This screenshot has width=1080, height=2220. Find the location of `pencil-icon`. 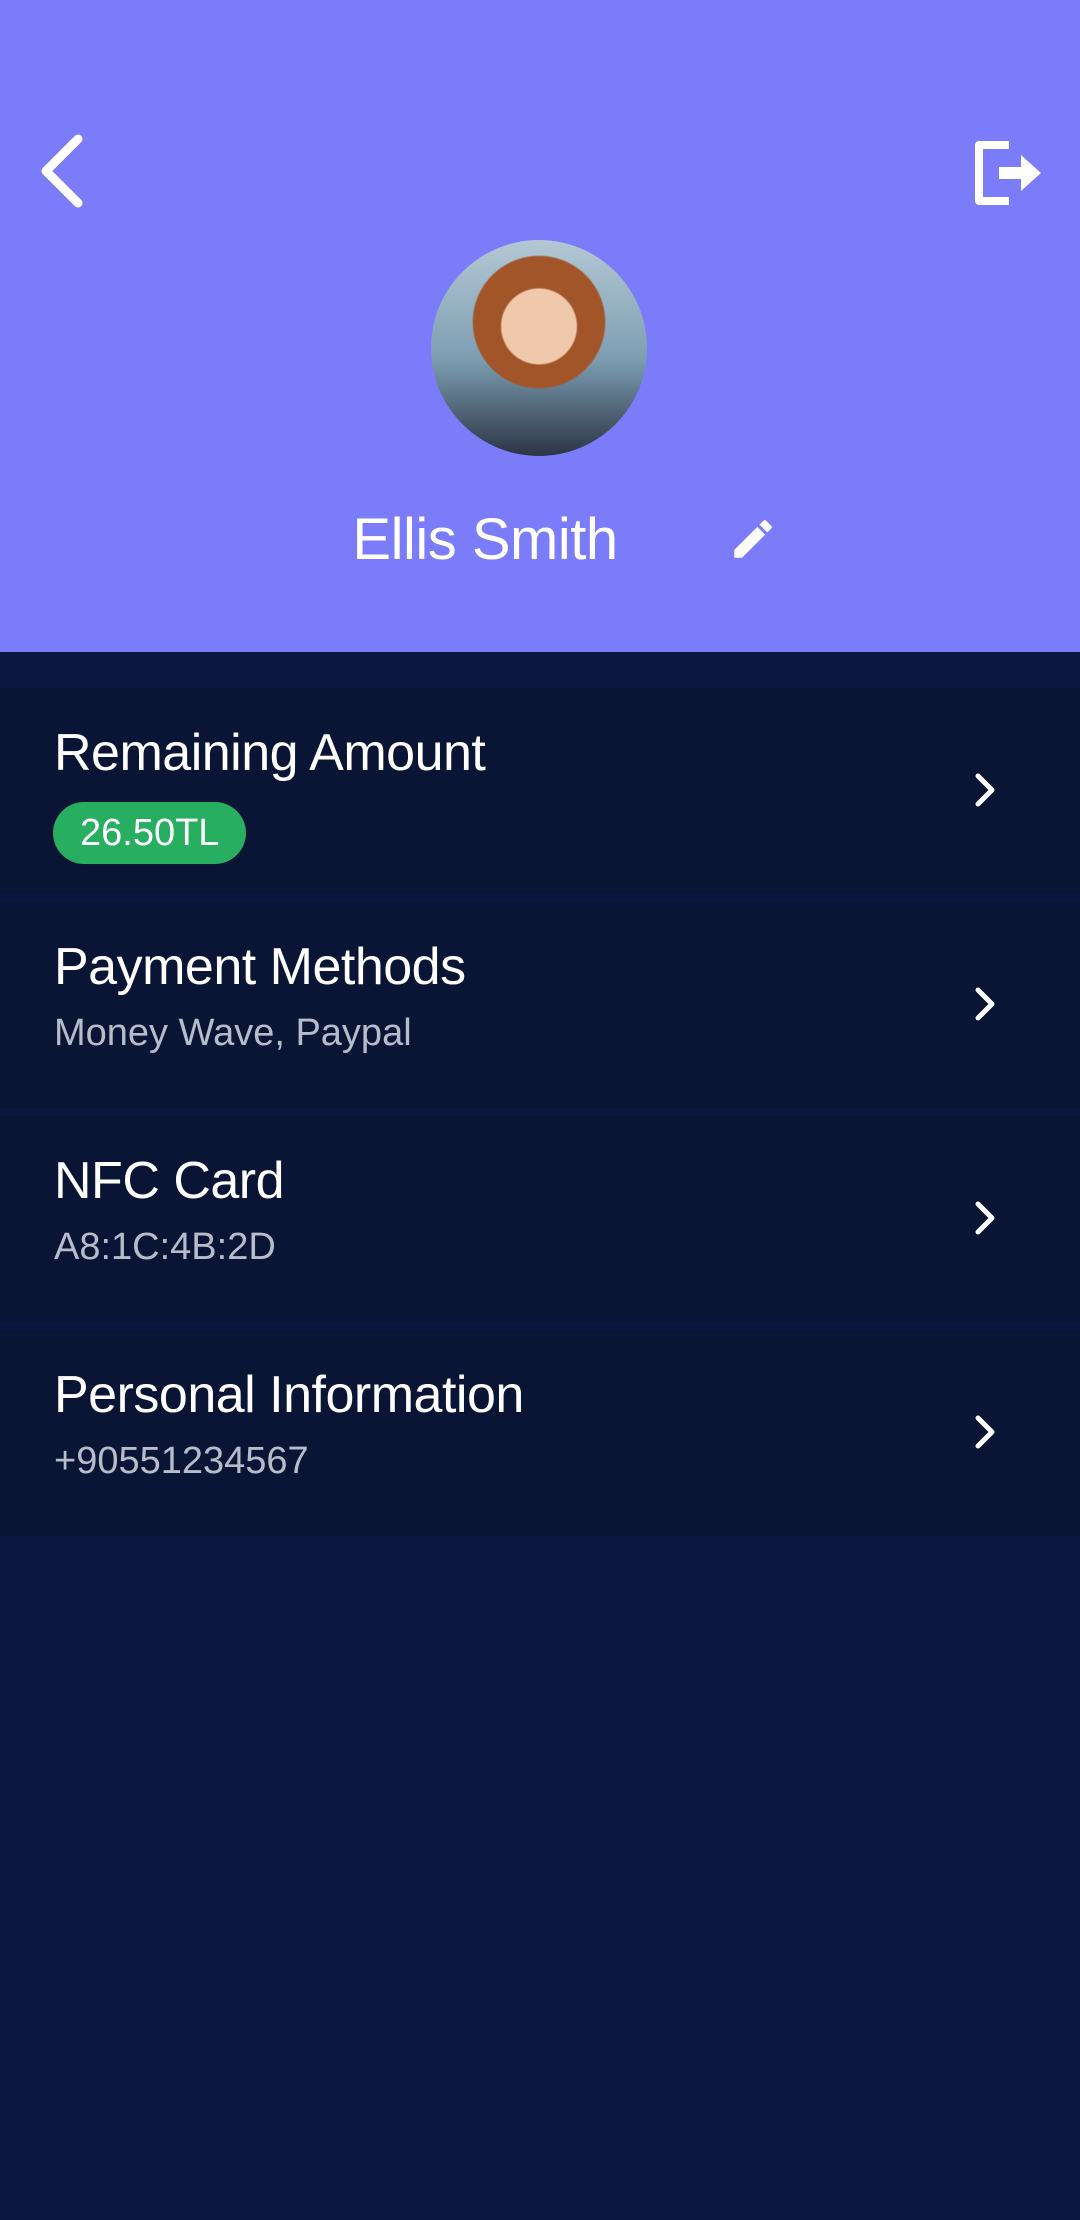

pencil-icon is located at coordinates (753, 539).